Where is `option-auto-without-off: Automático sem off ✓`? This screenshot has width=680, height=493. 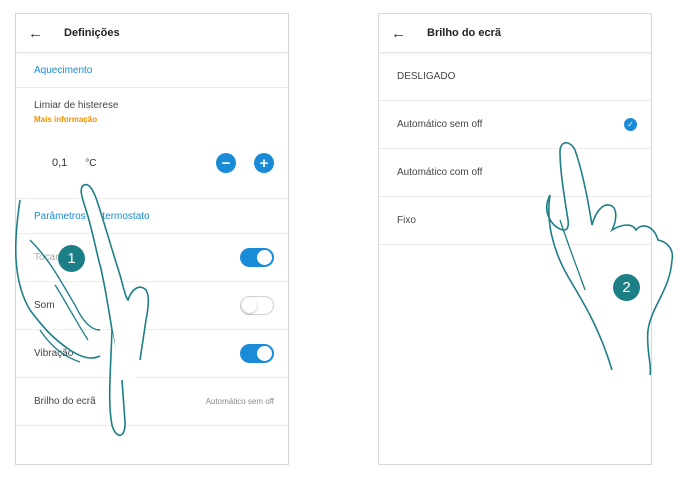 option-auto-without-off: Automático sem off ✓ is located at coordinates (515, 125).